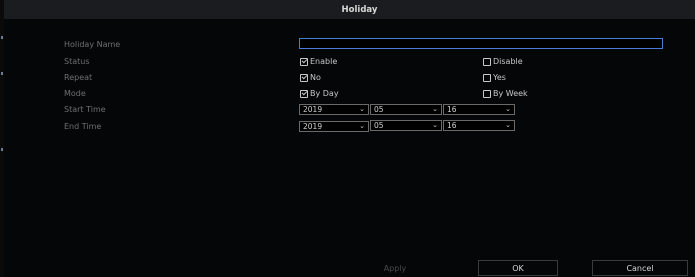 Image resolution: width=695 pixels, height=277 pixels. What do you see at coordinates (481, 43) in the screenshot?
I see `holiday-name-input` at bounding box center [481, 43].